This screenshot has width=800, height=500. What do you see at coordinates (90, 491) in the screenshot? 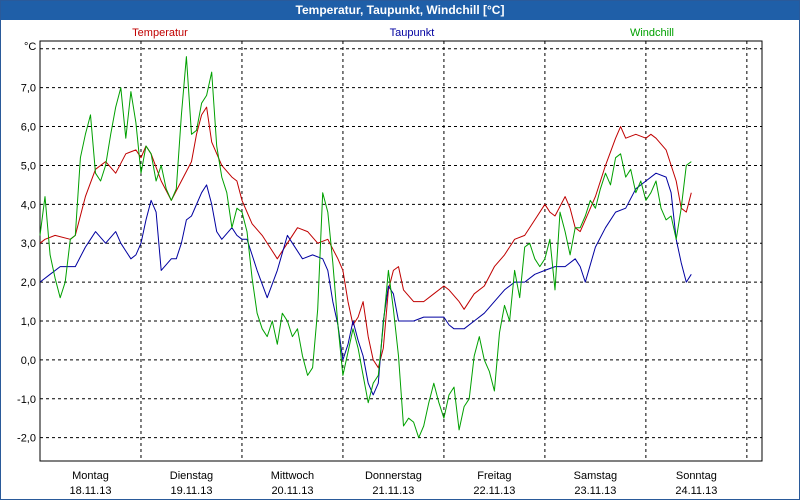
I see `x-tick-date: 18.11.13` at bounding box center [90, 491].